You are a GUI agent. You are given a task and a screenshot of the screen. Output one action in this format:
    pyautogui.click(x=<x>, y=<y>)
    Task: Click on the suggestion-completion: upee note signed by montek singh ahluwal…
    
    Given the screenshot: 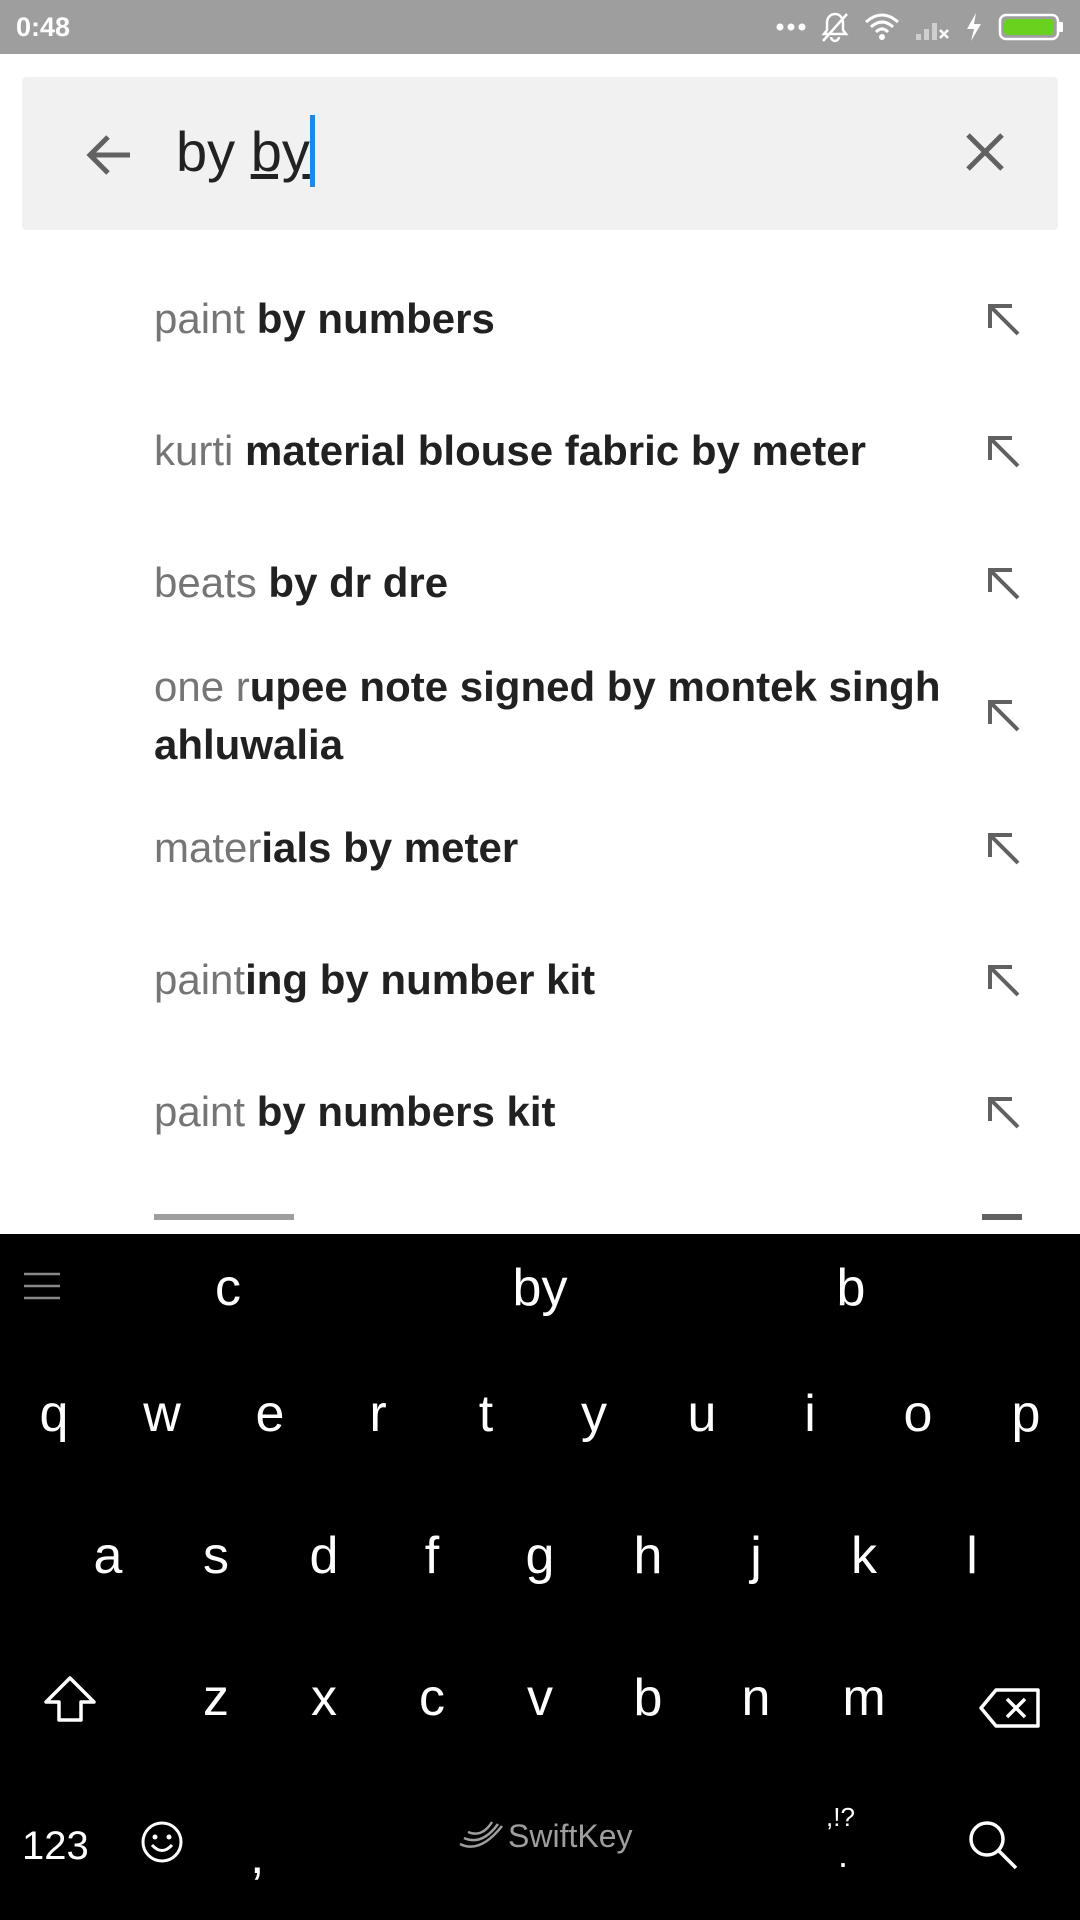 What is the action you would take?
    pyautogui.click(x=547, y=715)
    